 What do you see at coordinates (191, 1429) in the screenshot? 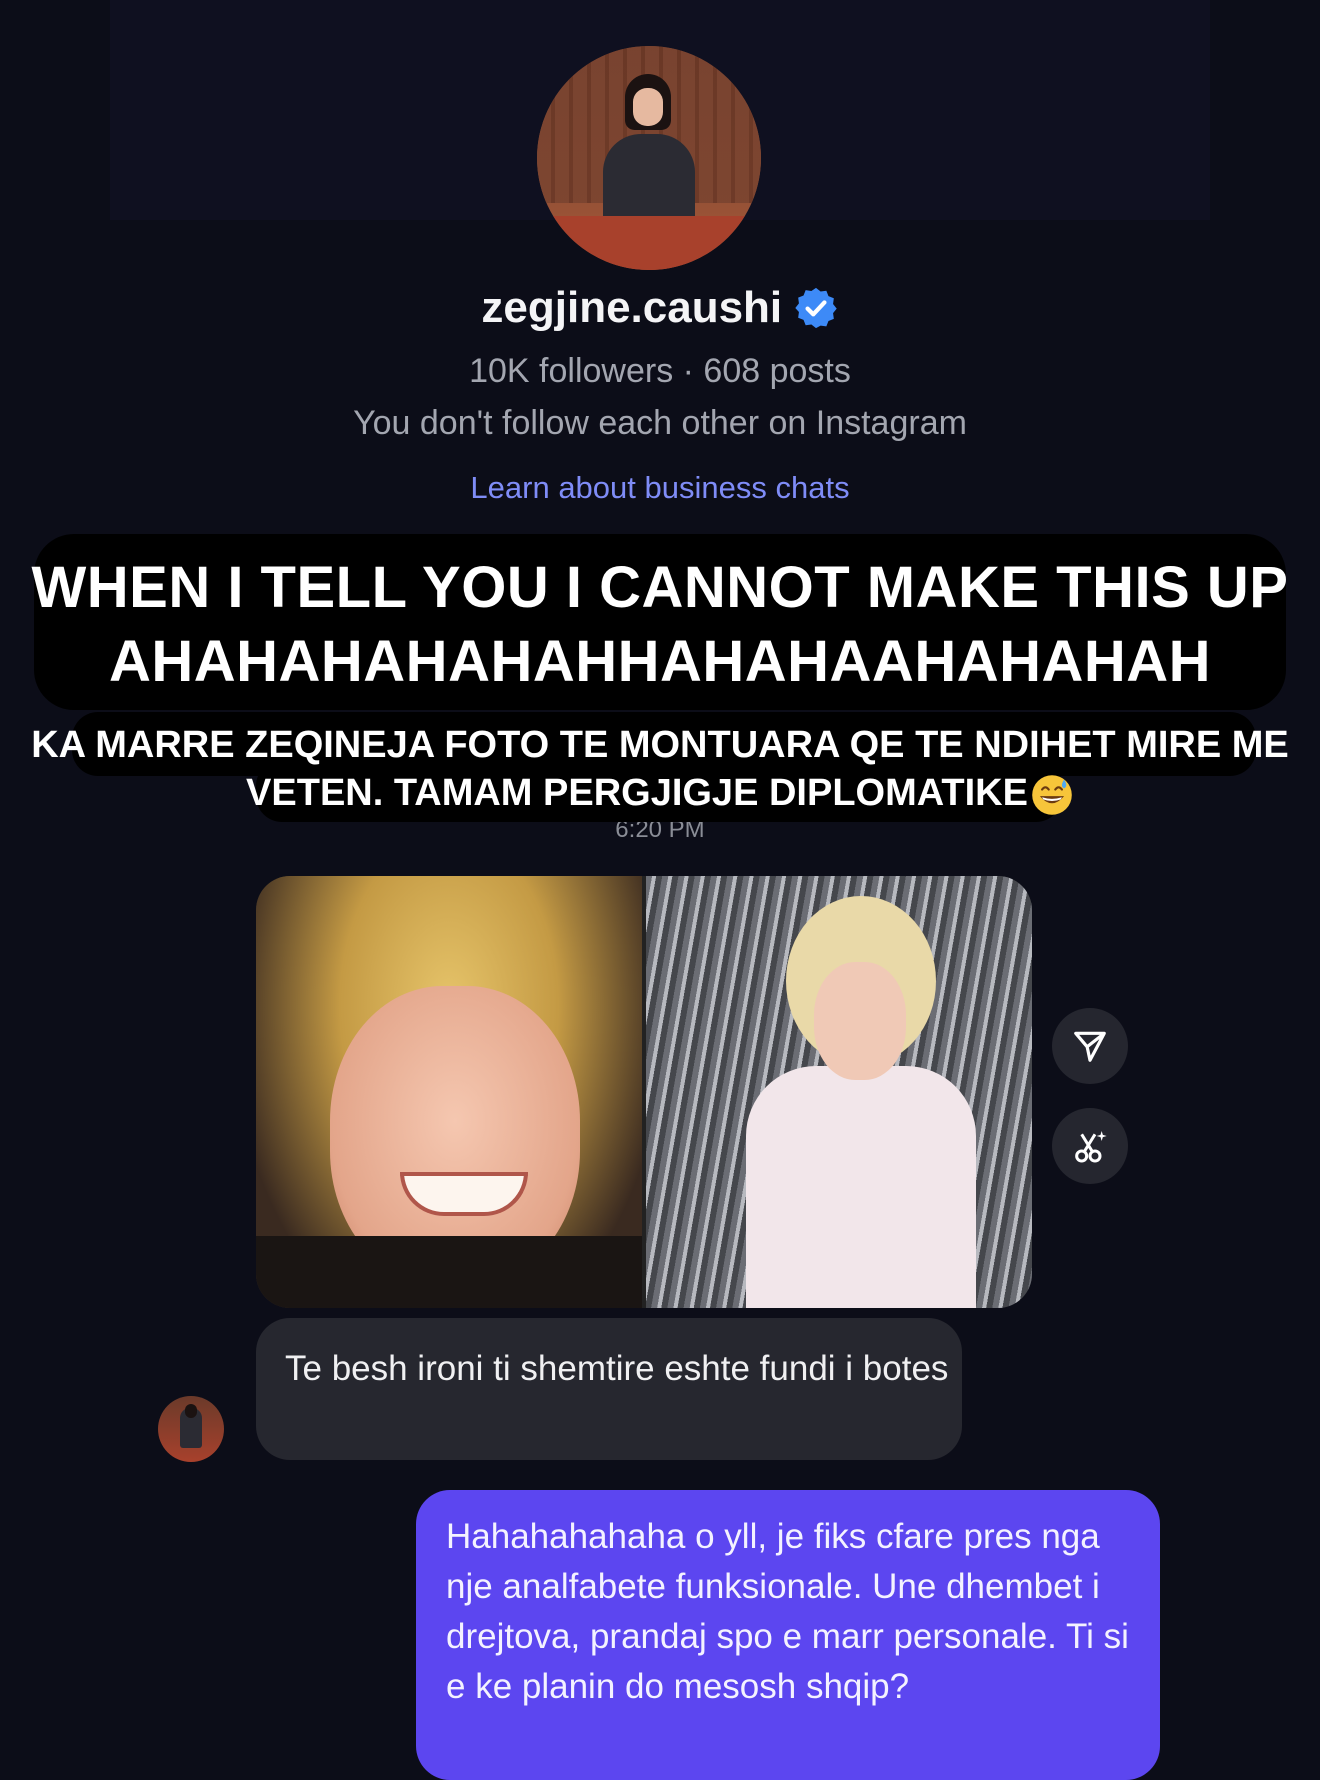
I see `sender-avatar` at bounding box center [191, 1429].